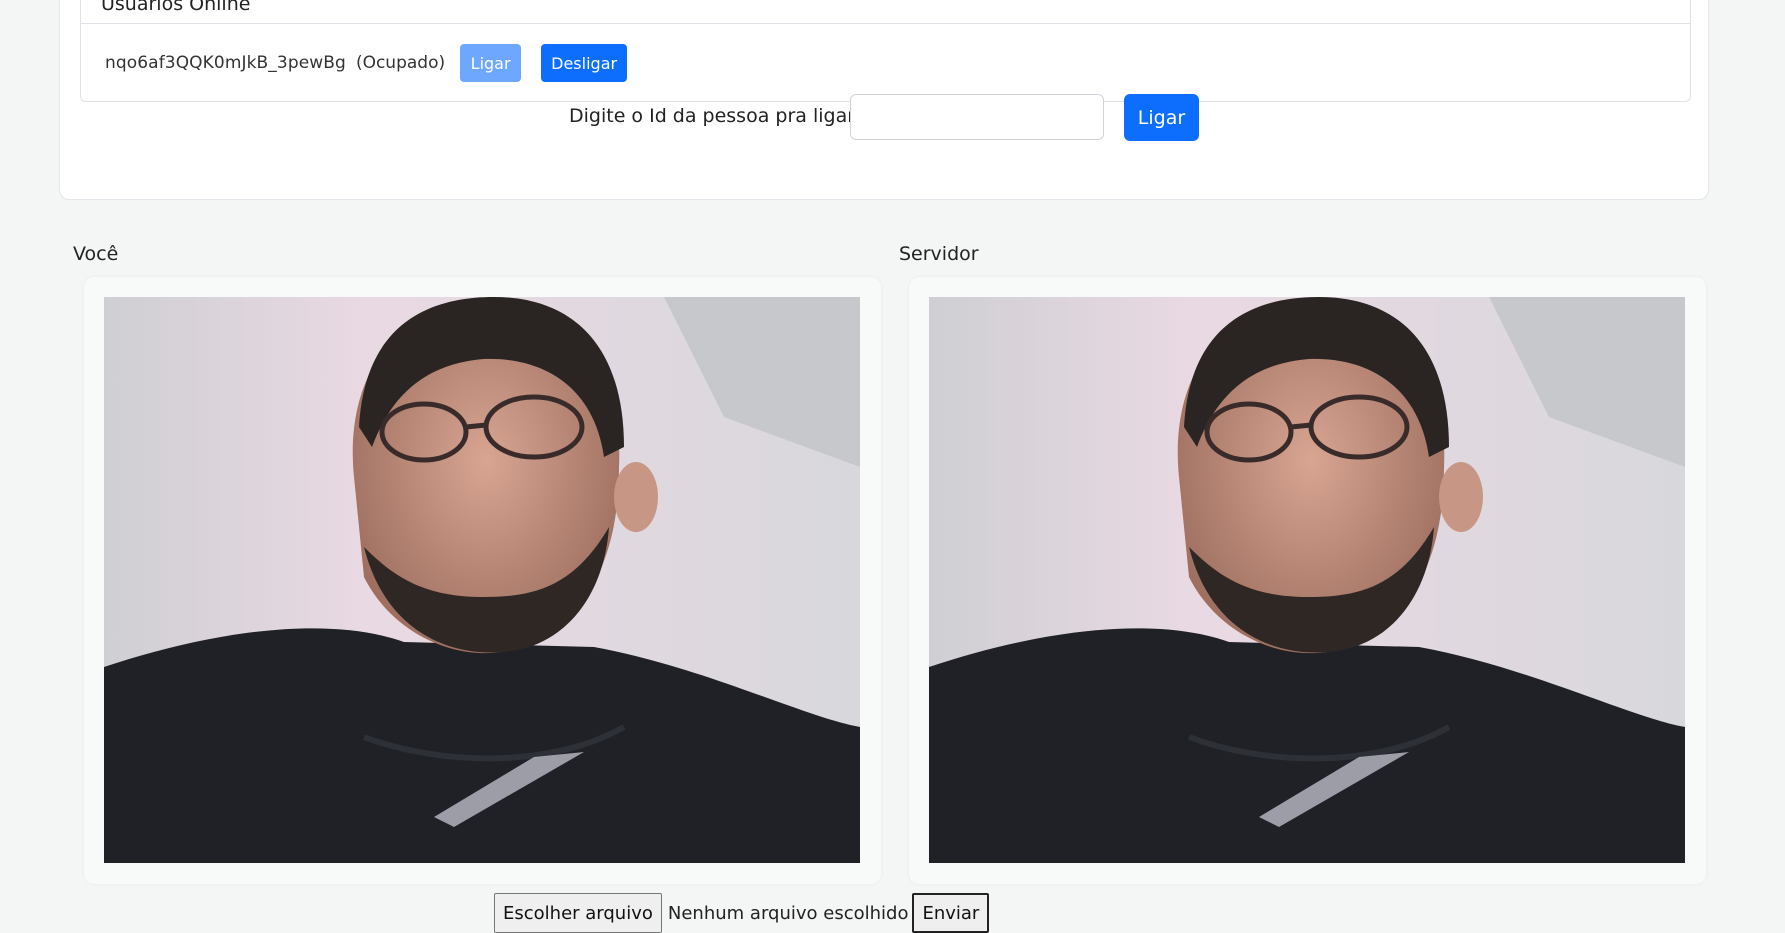  I want to click on user-call-button: Ligar, so click(491, 63).